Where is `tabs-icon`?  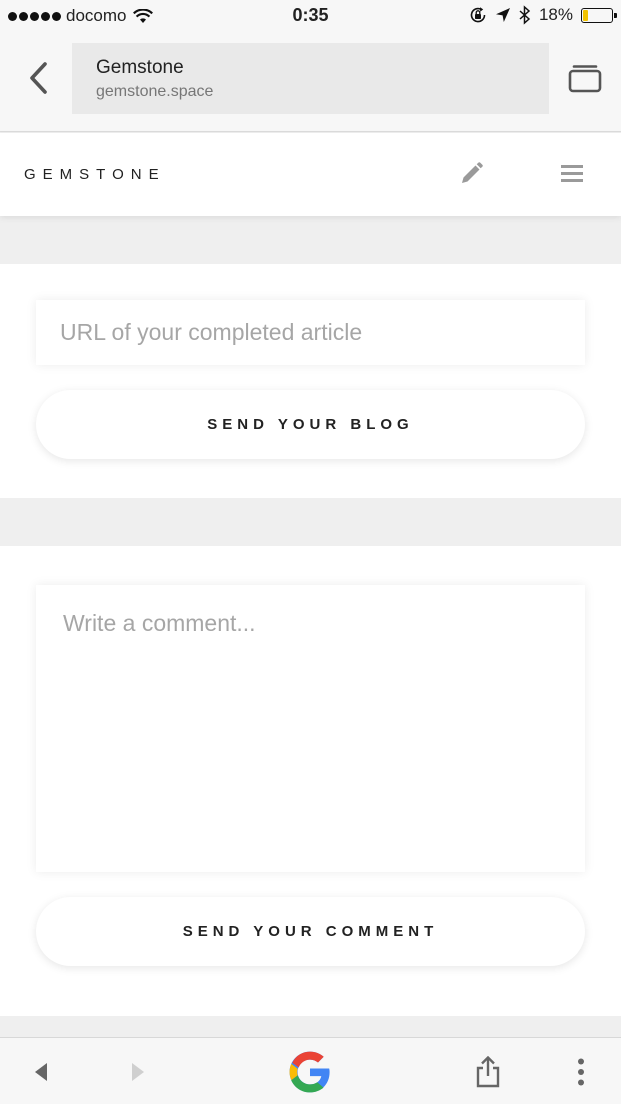
tabs-icon is located at coordinates (585, 78).